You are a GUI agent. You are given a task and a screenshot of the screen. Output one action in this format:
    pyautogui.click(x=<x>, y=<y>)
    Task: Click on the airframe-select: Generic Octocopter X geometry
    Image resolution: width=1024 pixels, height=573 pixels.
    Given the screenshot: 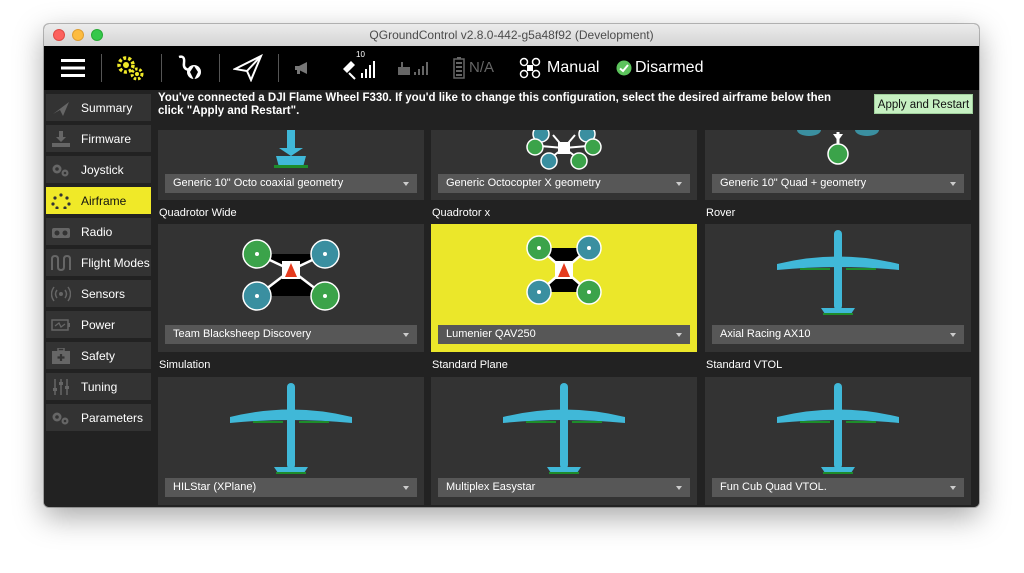 What is the action you would take?
    pyautogui.click(x=564, y=183)
    